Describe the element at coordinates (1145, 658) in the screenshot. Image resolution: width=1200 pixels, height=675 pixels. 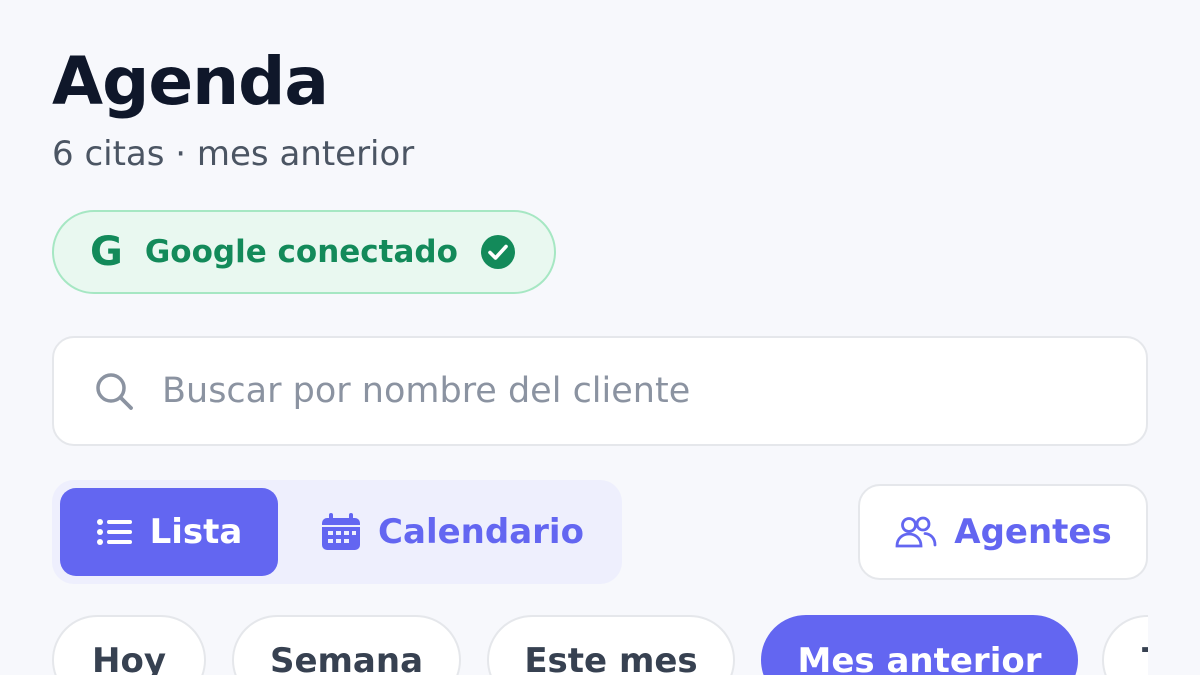
I see `filter-chip-label: T` at that location.